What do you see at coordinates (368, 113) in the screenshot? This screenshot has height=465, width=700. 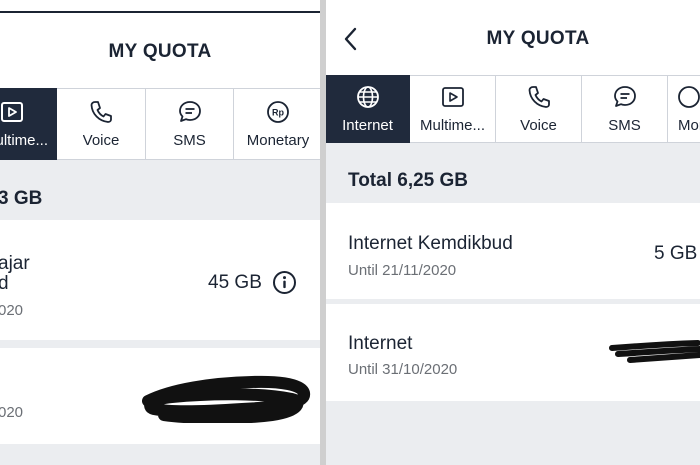 I see `tab-internet: Internet` at bounding box center [368, 113].